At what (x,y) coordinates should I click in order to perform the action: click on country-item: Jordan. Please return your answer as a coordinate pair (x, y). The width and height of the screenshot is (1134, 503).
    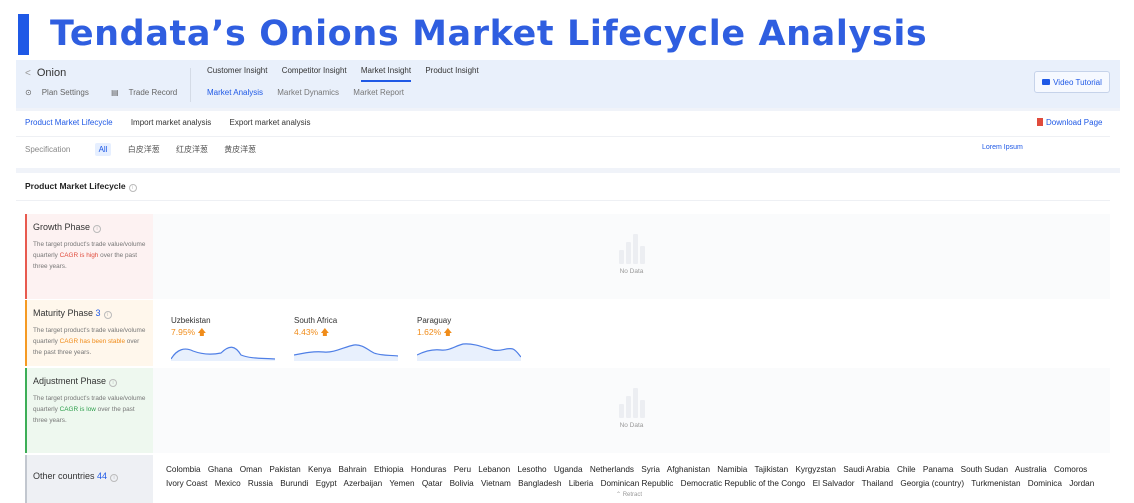
    Looking at the image, I should click on (1081, 483).